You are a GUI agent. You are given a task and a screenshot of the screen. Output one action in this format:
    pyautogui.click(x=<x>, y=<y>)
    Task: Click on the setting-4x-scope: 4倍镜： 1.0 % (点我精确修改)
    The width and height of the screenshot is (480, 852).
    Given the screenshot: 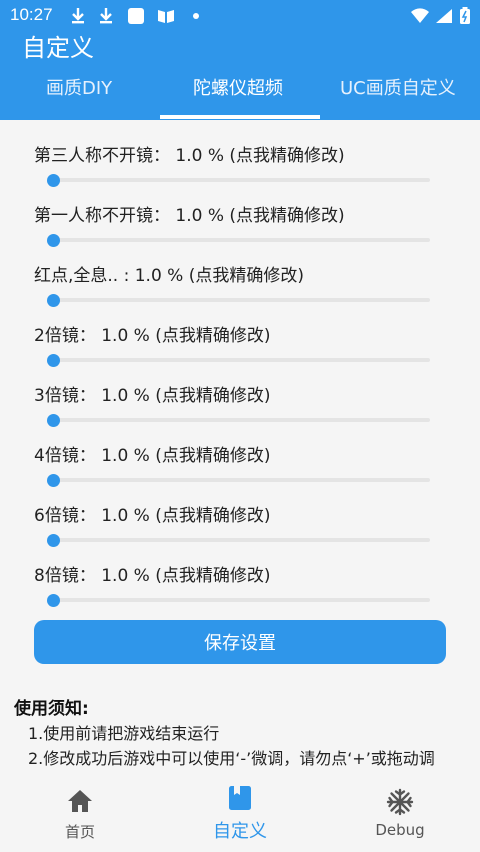 What is the action you would take?
    pyautogui.click(x=240, y=471)
    